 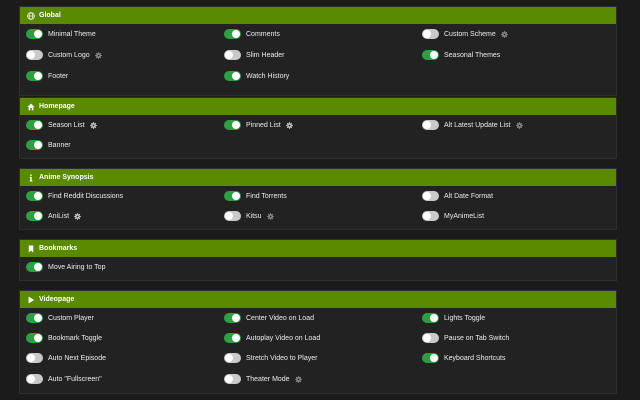 What do you see at coordinates (430, 125) in the screenshot?
I see `toggle-alt-latest-update-list` at bounding box center [430, 125].